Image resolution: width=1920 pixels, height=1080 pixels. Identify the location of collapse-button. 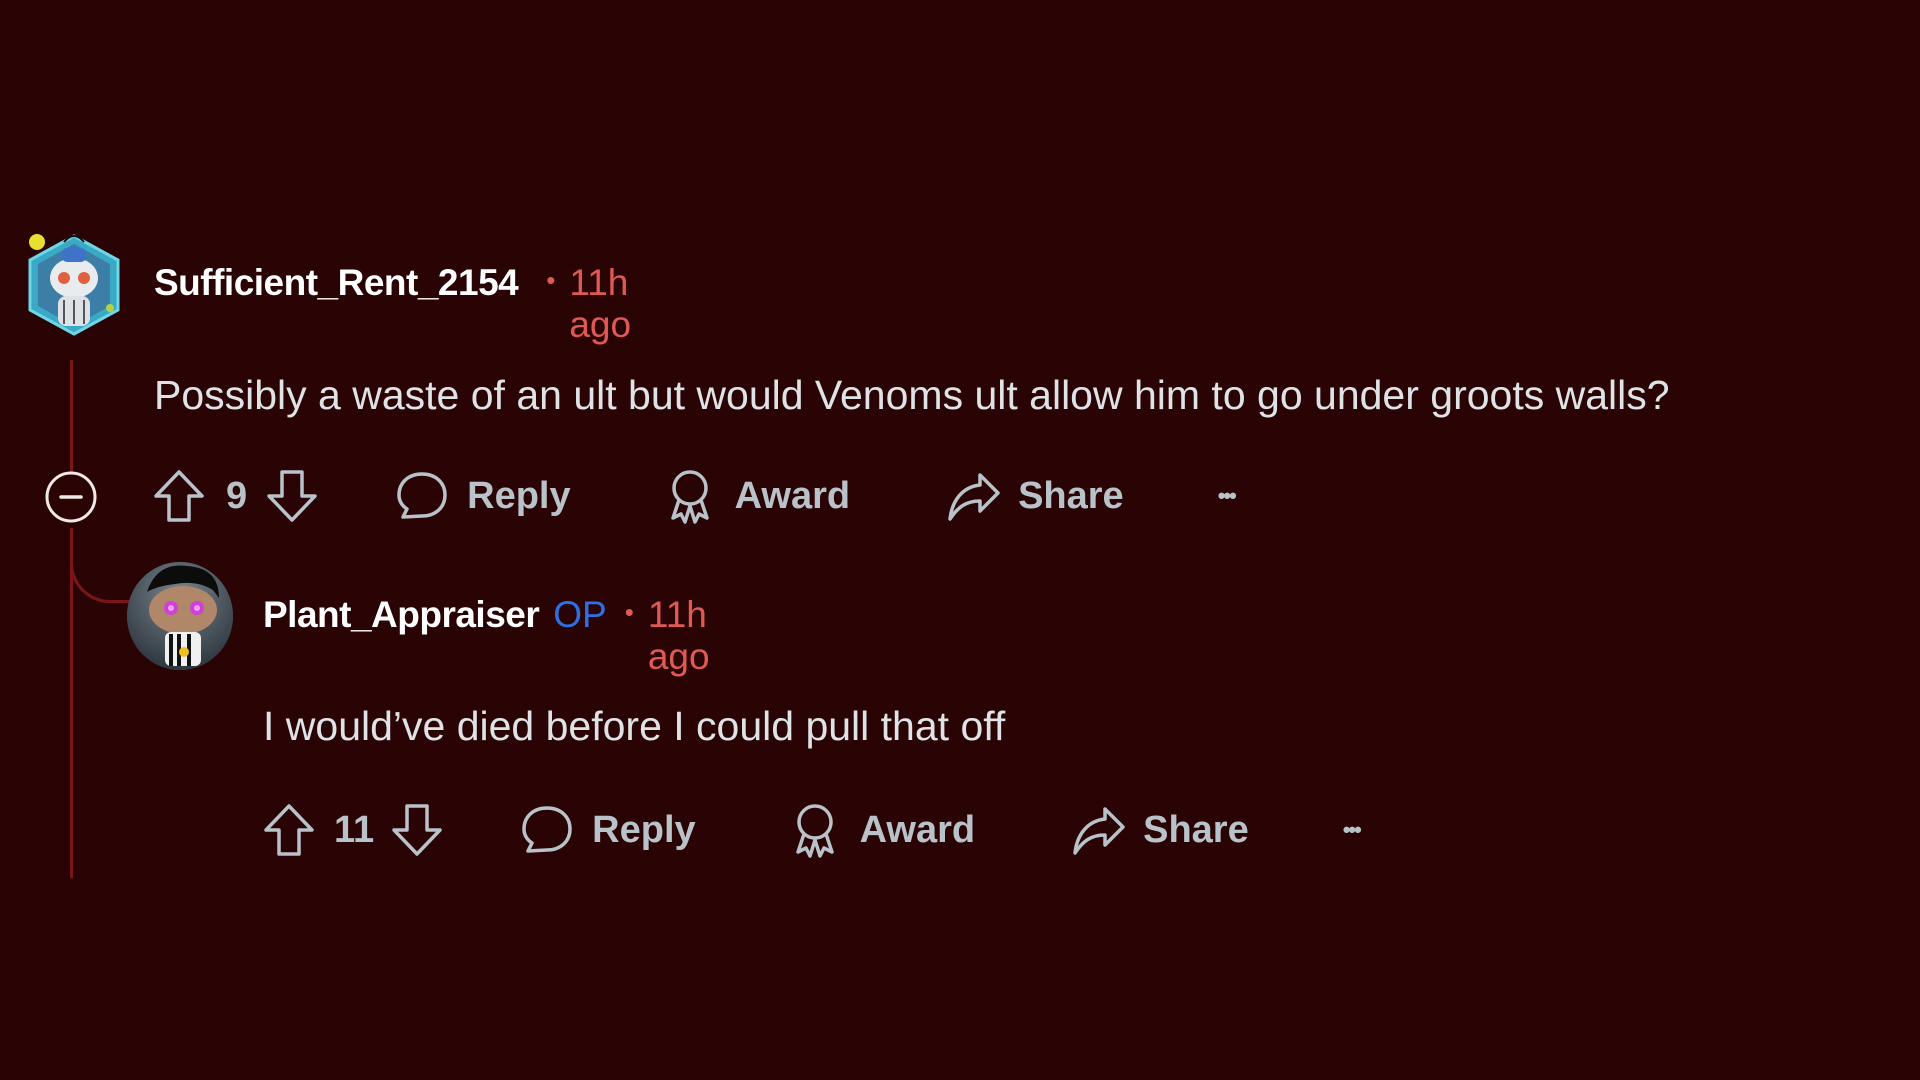
(71, 497).